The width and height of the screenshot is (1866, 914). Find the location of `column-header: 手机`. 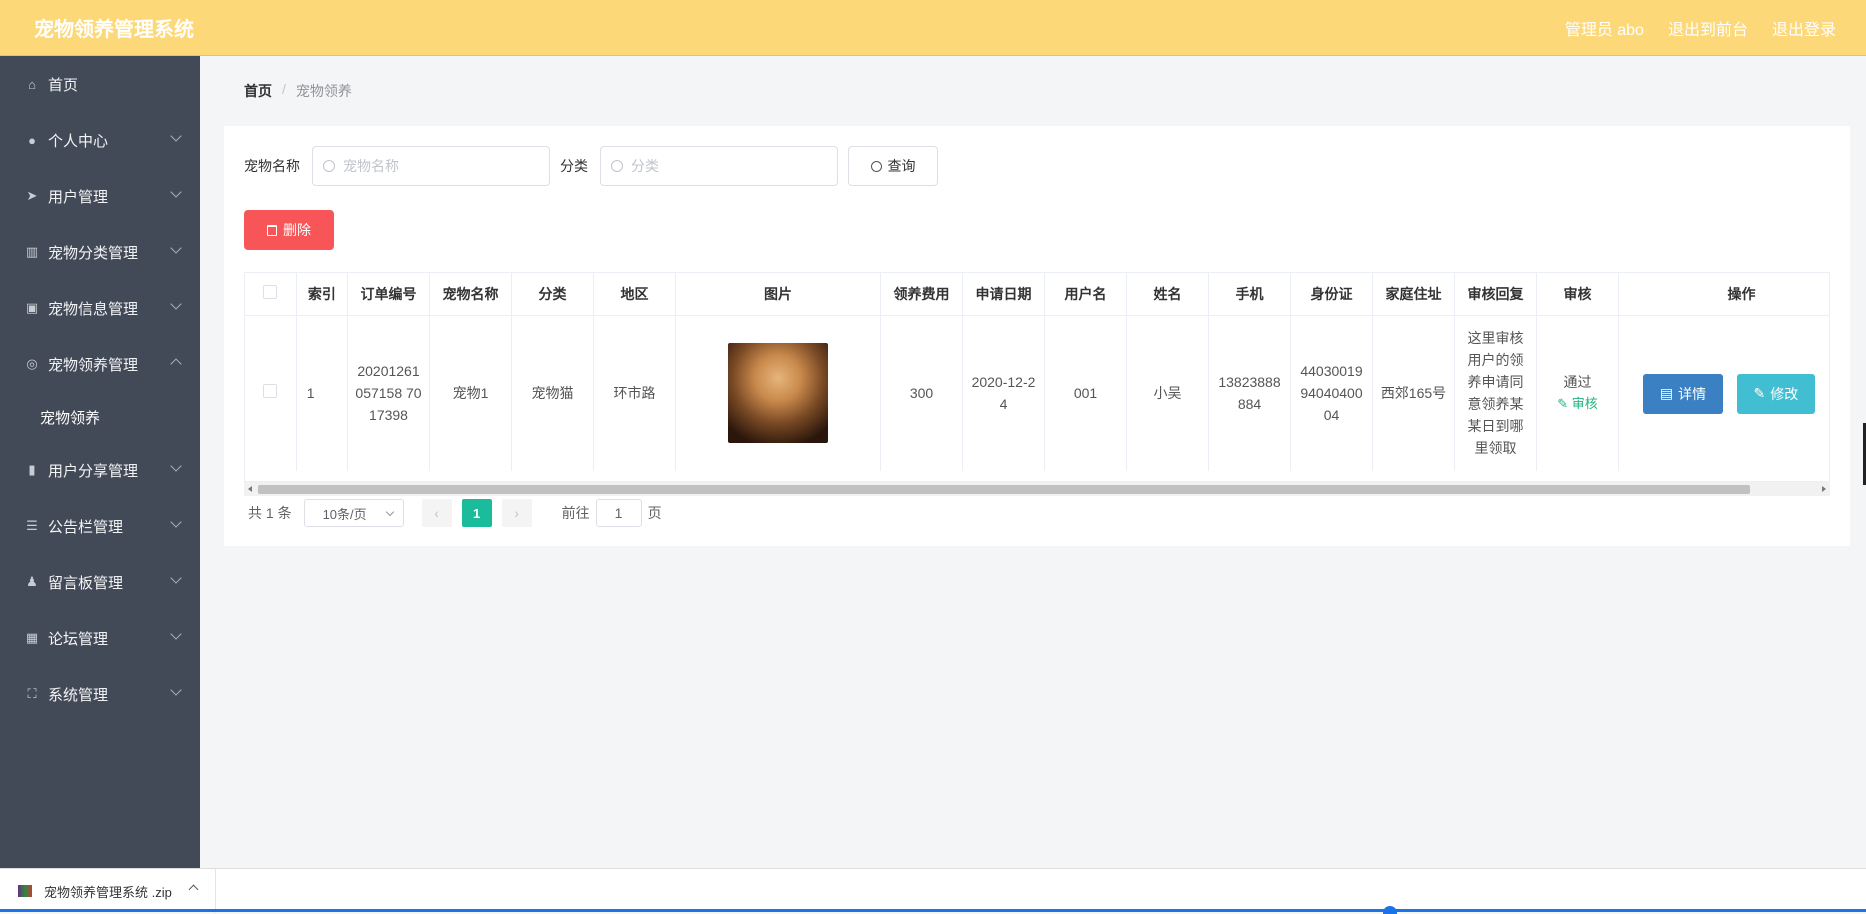

column-header: 手机 is located at coordinates (1249, 294).